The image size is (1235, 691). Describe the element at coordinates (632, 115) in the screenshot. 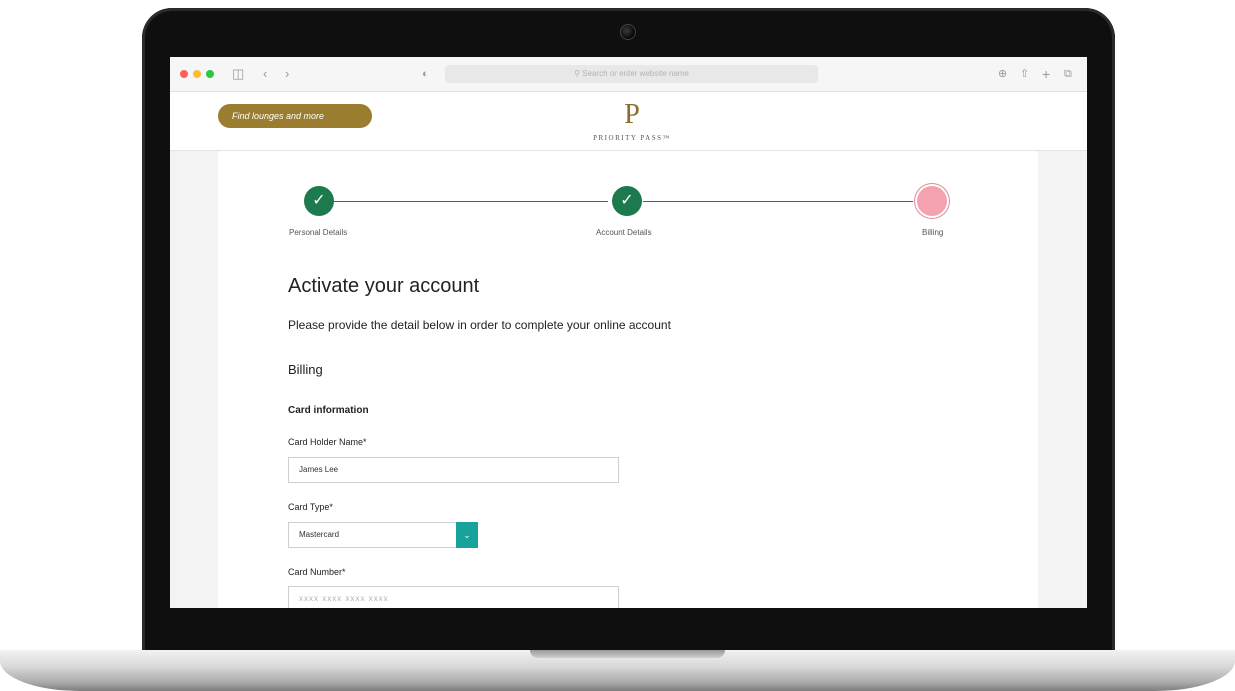

I see `priority-pass-logo: P` at that location.